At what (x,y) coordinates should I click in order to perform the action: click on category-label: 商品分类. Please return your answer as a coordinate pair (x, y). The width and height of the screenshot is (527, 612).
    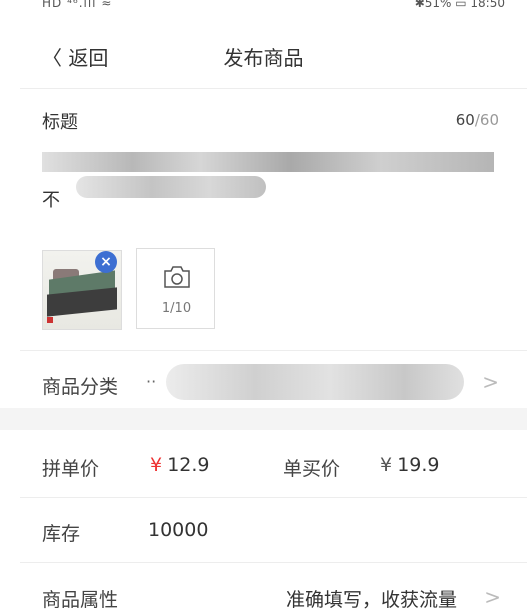
    Looking at the image, I should click on (80, 387).